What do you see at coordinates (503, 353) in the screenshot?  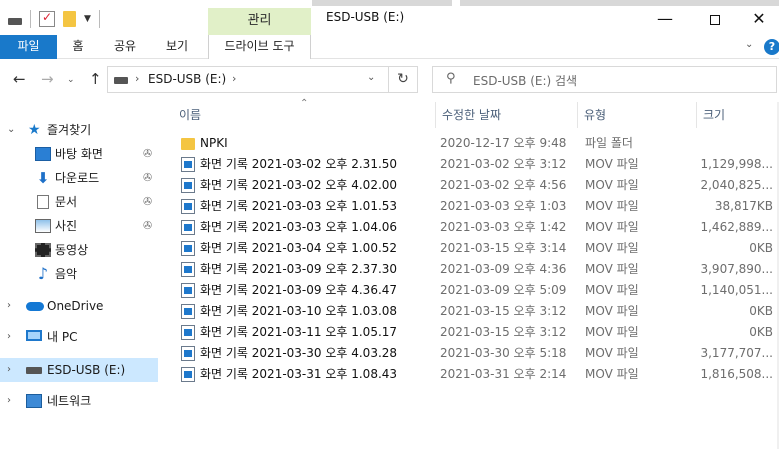 I see `file-date: 2021-03-30 오후 5:18` at bounding box center [503, 353].